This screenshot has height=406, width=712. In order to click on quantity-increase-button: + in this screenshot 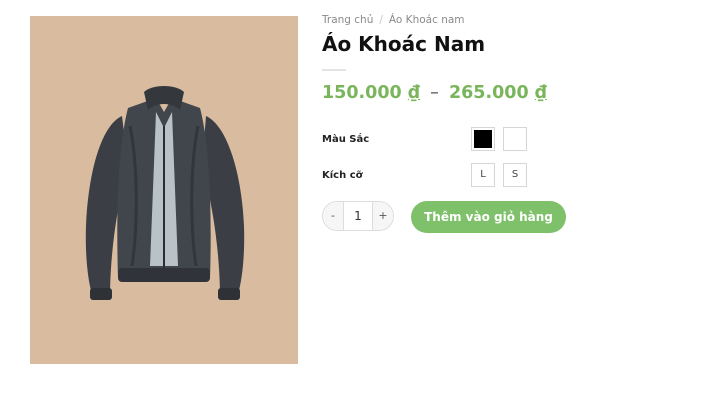, I will do `click(382, 216)`.